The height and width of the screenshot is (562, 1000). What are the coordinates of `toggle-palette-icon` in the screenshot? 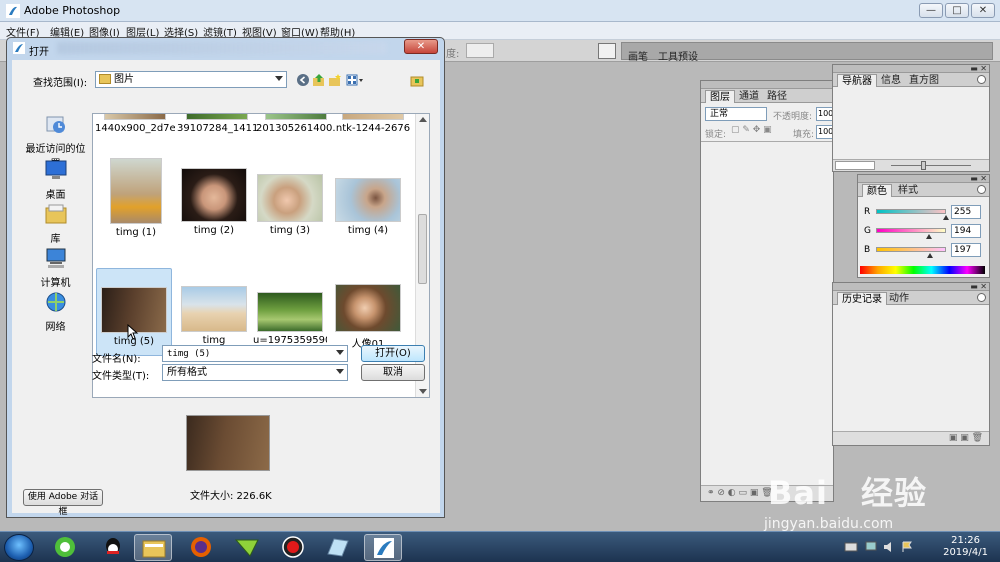 It's located at (607, 51).